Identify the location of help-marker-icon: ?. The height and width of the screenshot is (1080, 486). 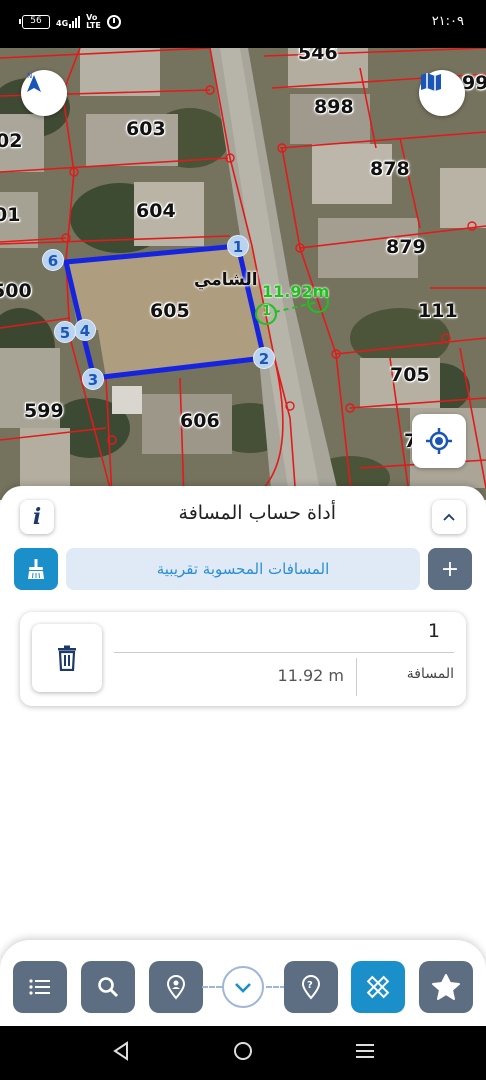
(311, 987).